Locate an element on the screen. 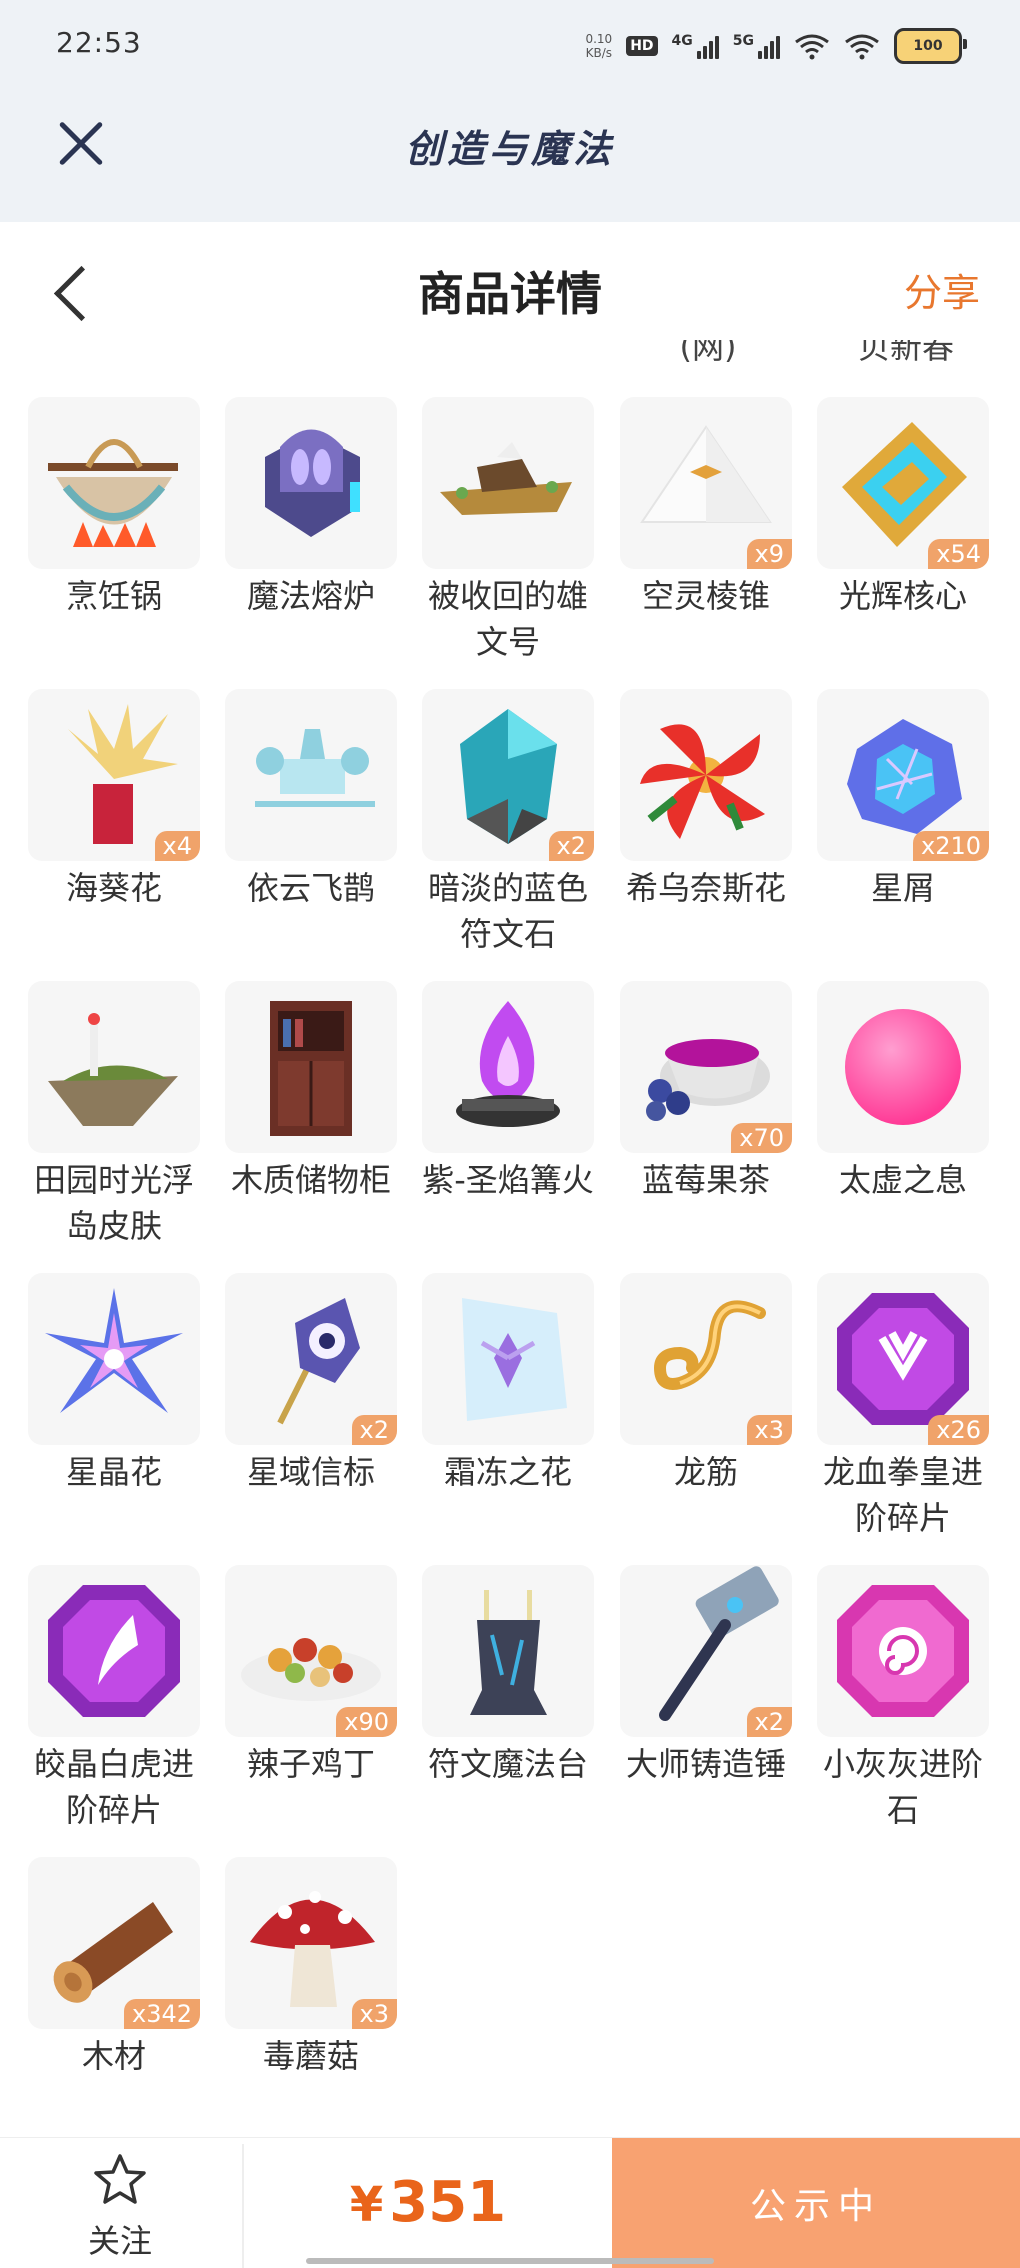 The width and height of the screenshot is (1020, 2268). item-name: 毒蘑菇 is located at coordinates (310, 2056).